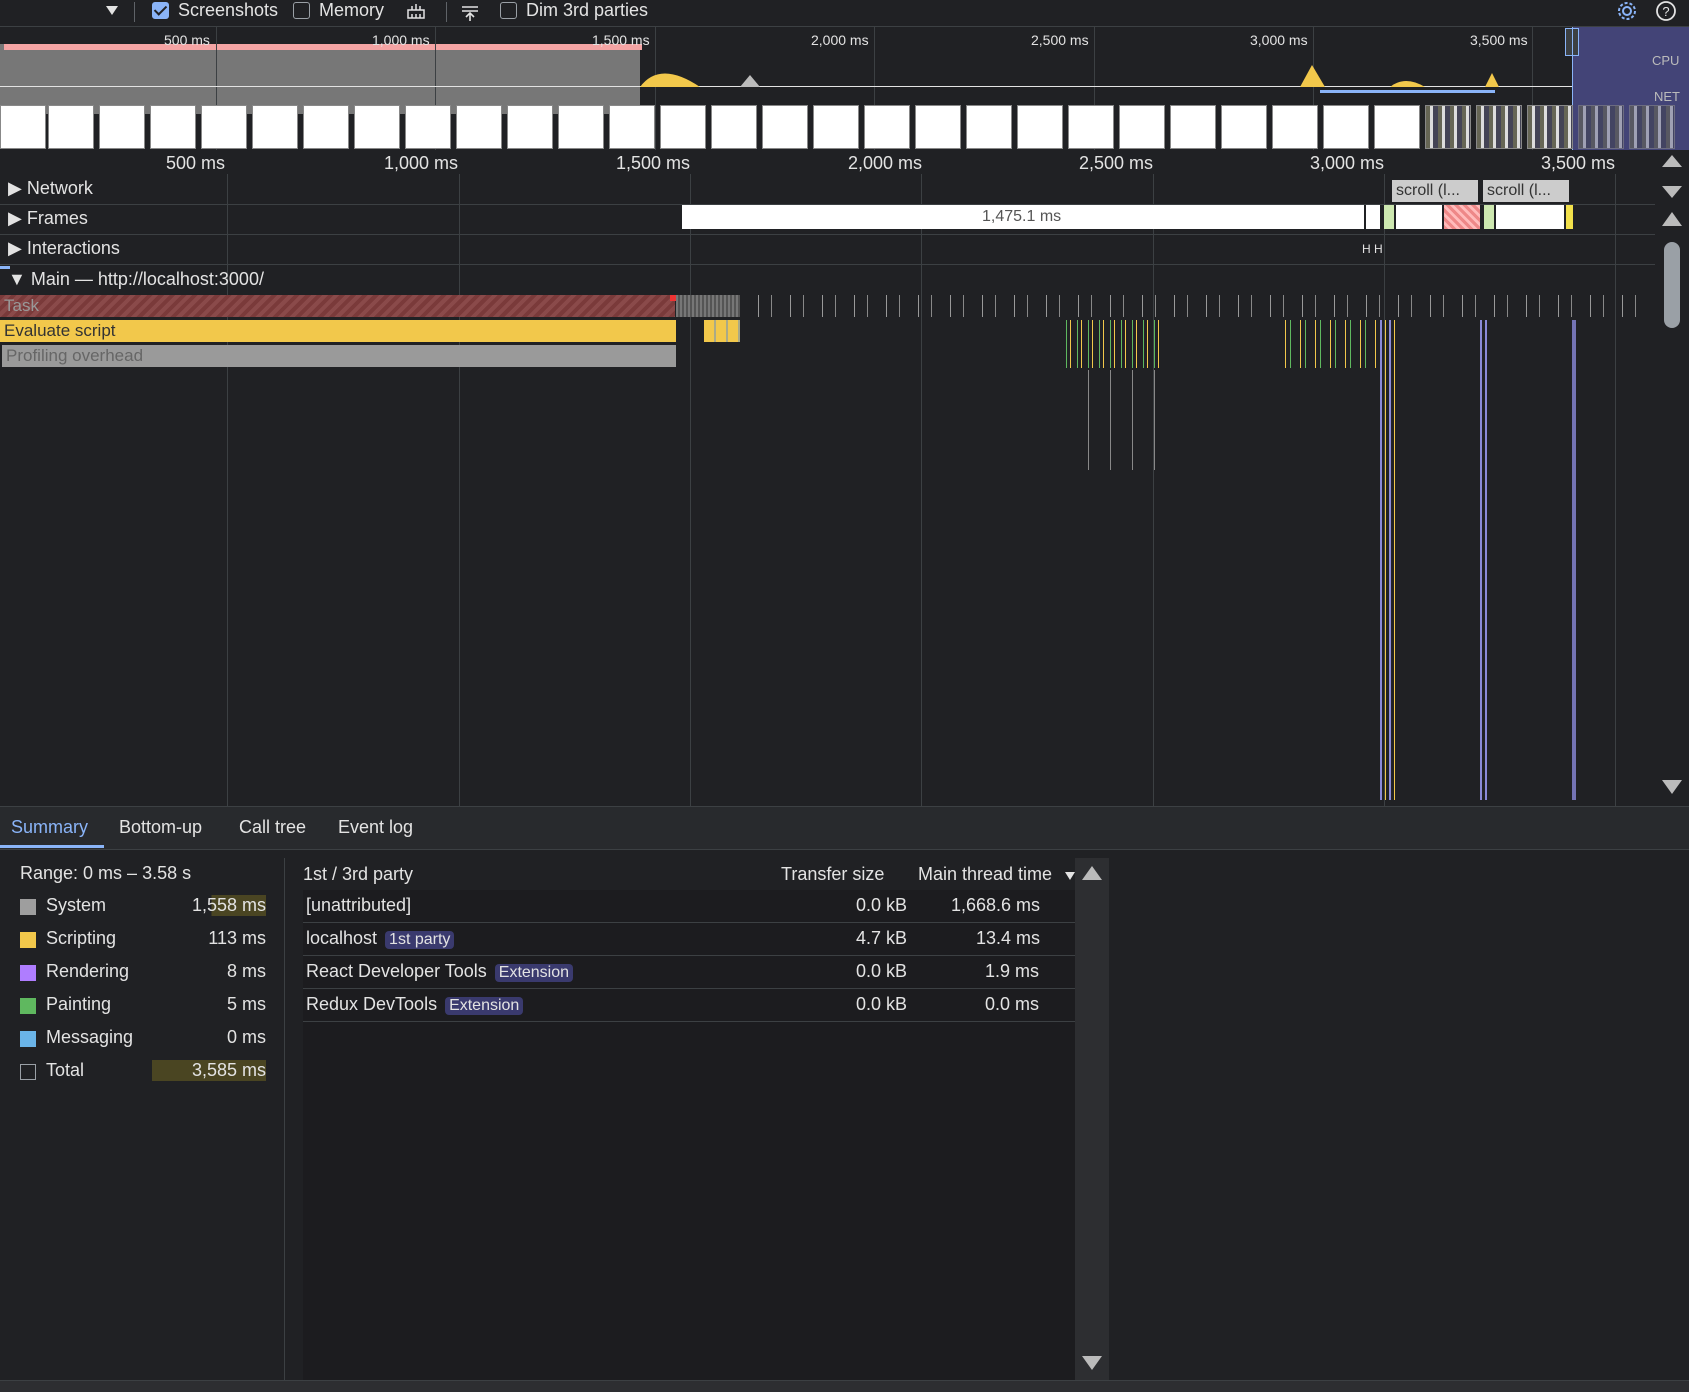 The width and height of the screenshot is (1689, 1392). What do you see at coordinates (832, 874) in the screenshot?
I see `column-header-transfer-size: Transfer size` at bounding box center [832, 874].